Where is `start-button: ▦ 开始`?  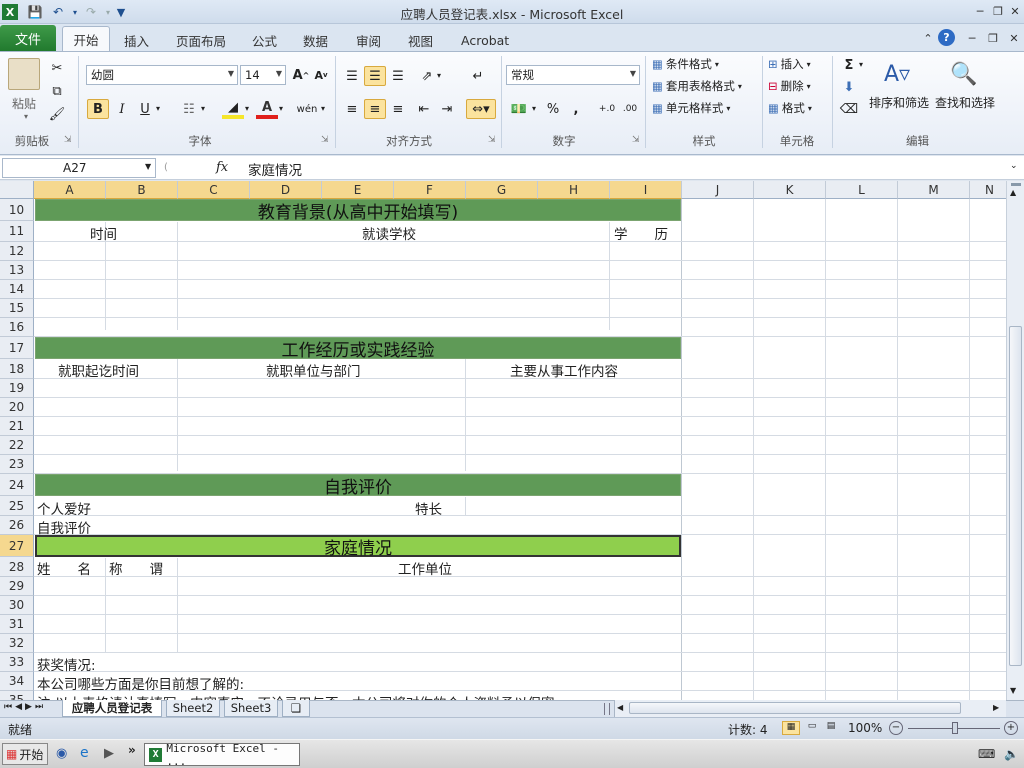
start-button: ▦ 开始 is located at coordinates (25, 754).